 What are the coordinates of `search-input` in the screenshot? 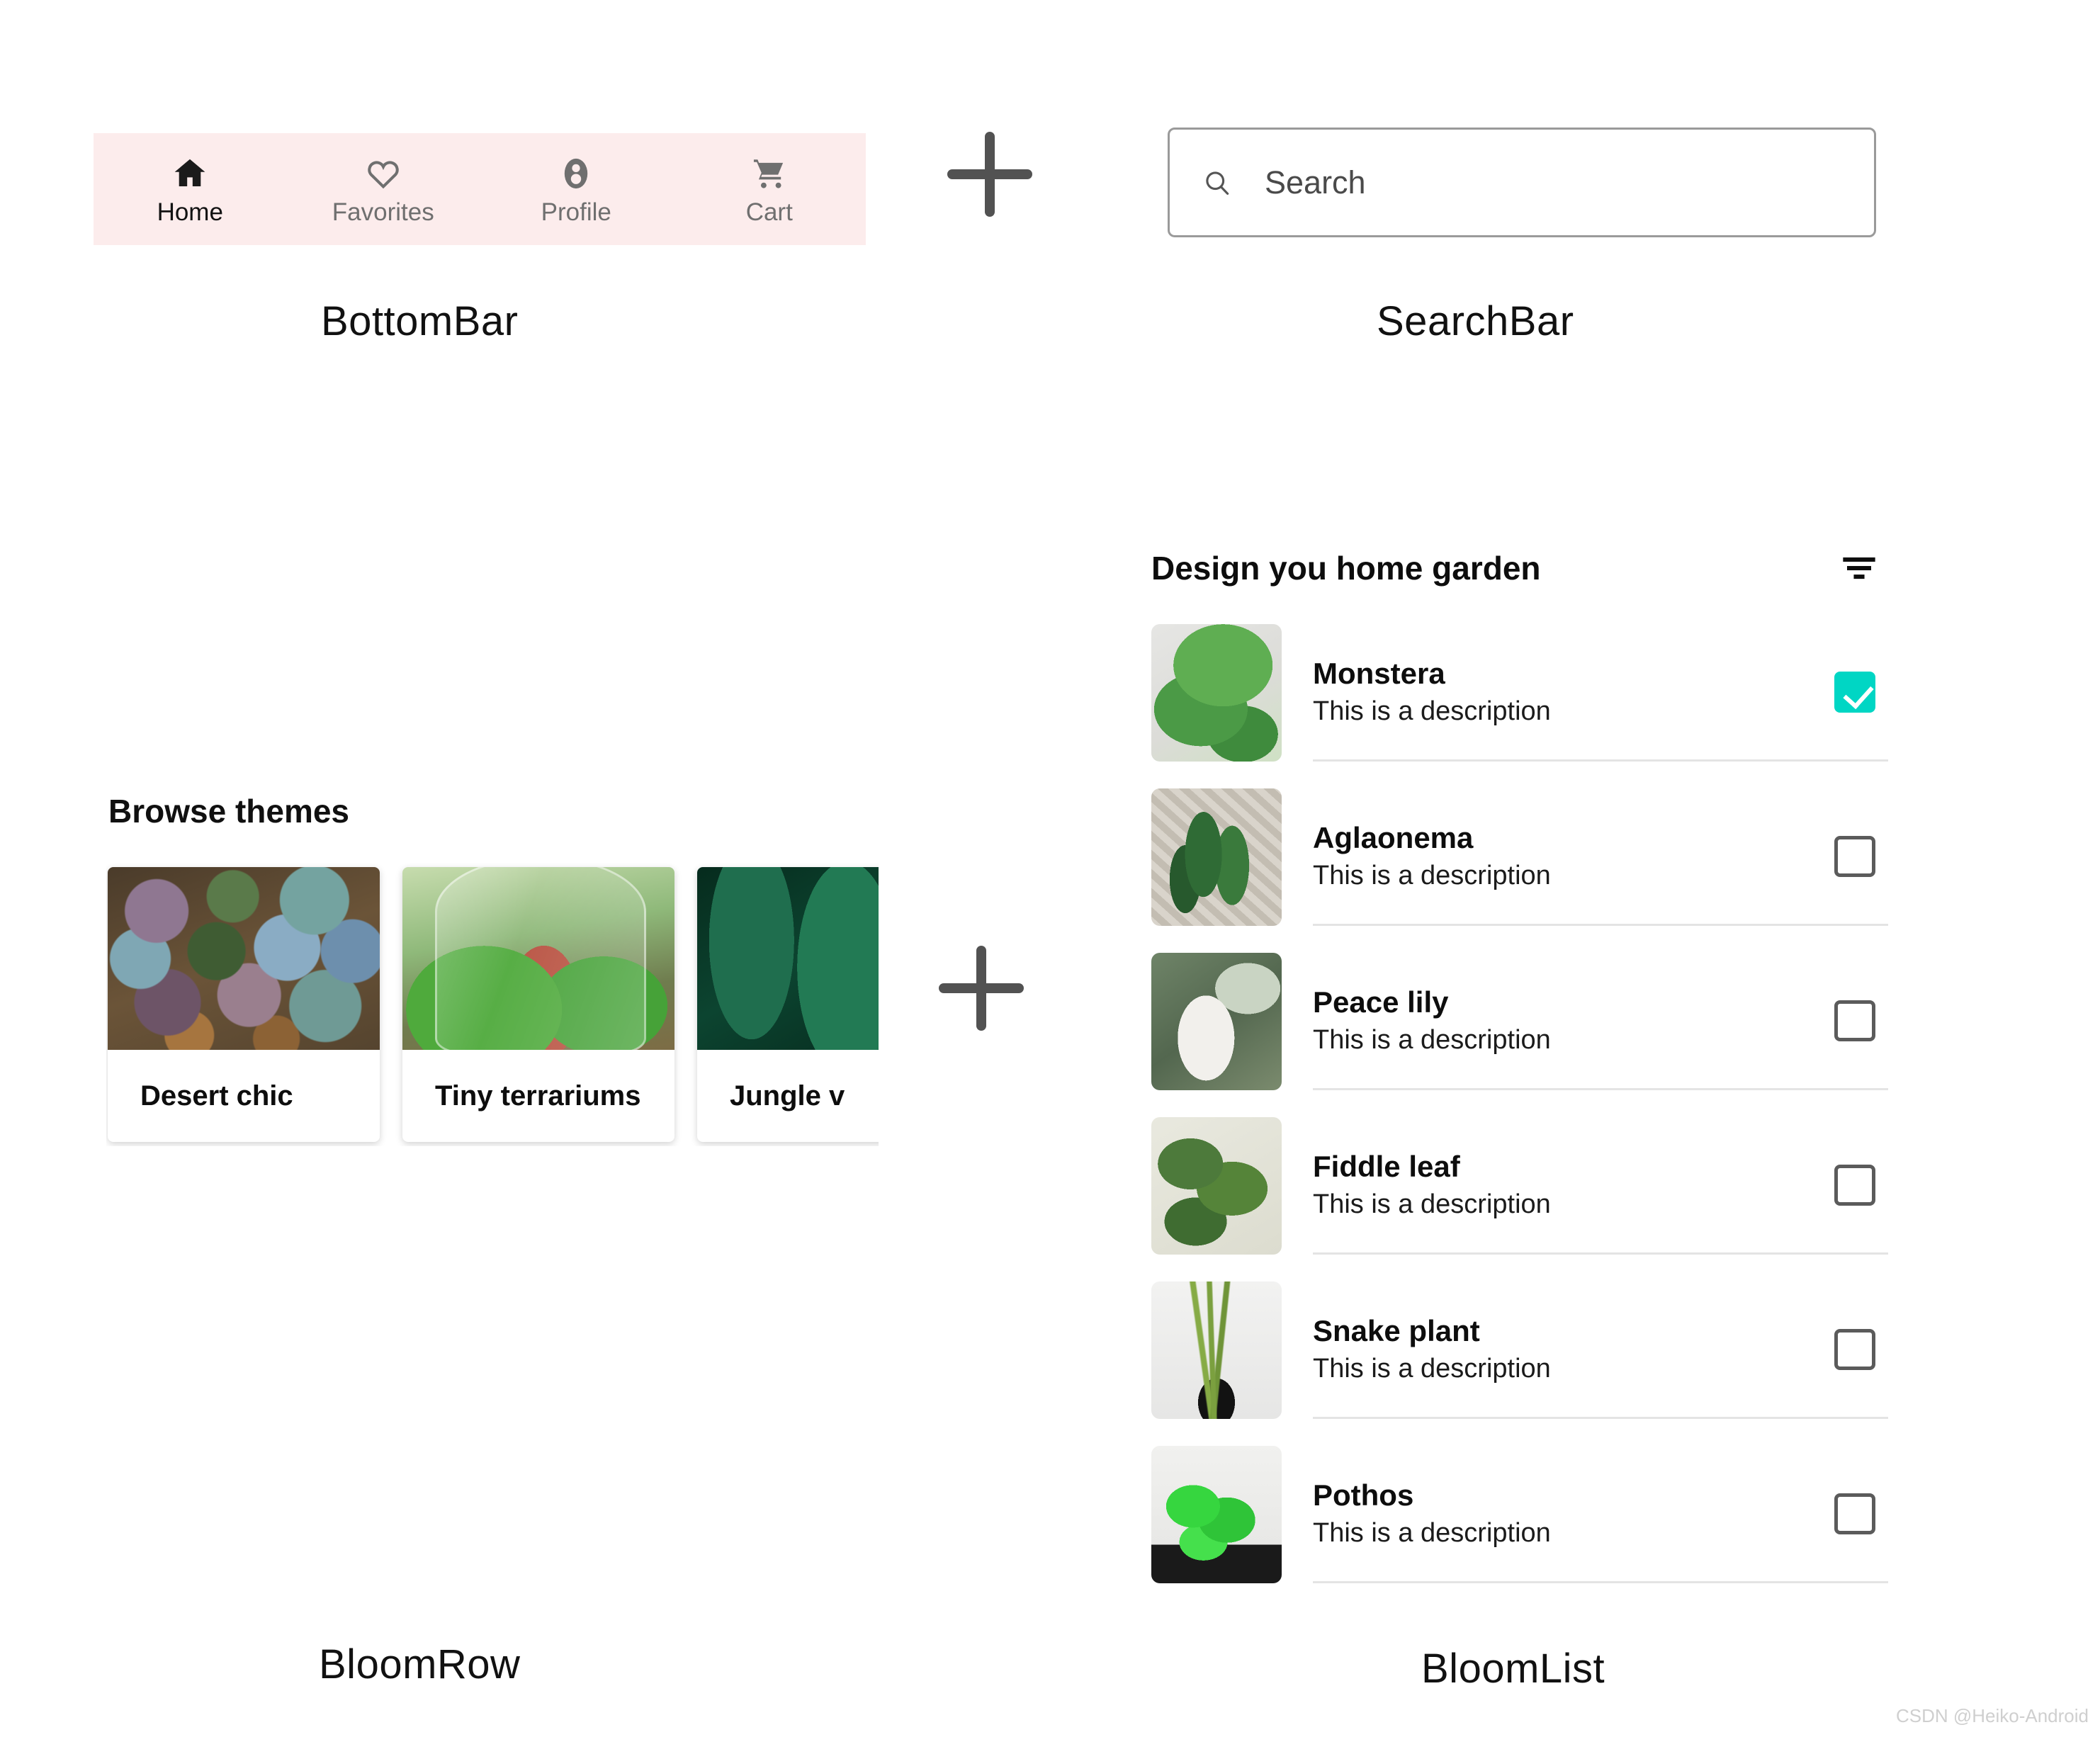 It's located at (1569, 182).